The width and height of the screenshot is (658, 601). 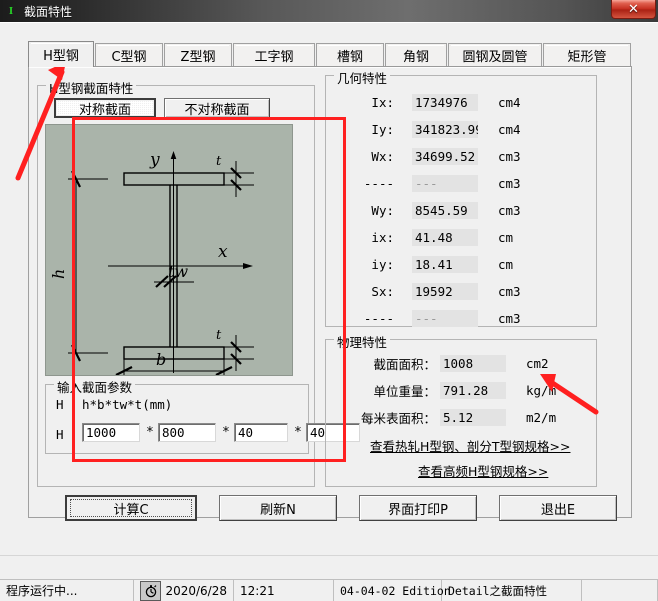 I want to click on property-value: 41.48, so click(x=445, y=237).